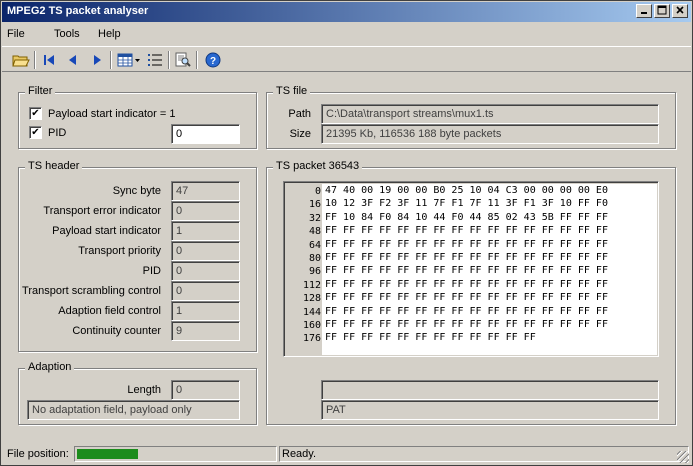 The image size is (693, 466). Describe the element at coordinates (144, 390) in the screenshot. I see `adaption-length-label: Length` at that location.